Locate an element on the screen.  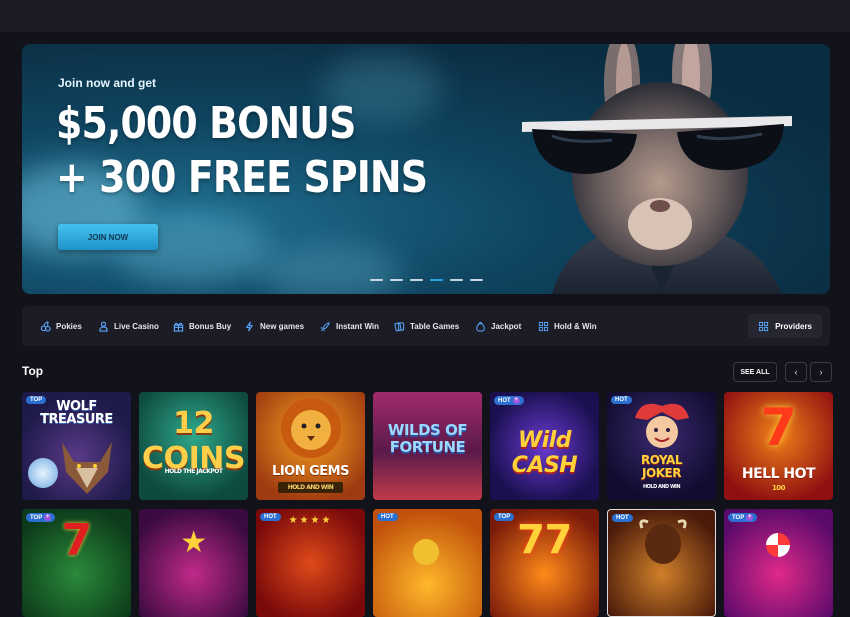
game-tile-row2-6: HOT is located at coordinates (661, 563).